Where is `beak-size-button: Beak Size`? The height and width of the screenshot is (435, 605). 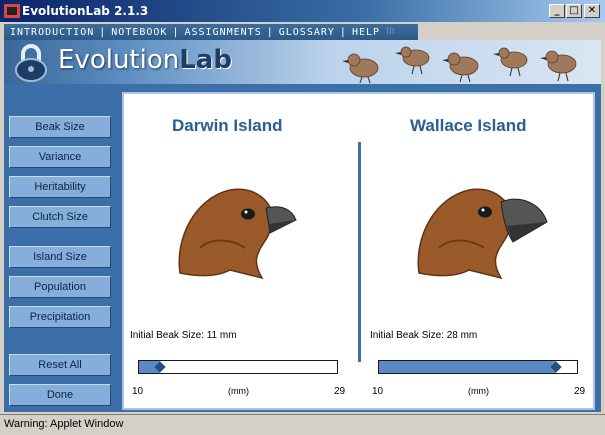 beak-size-button: Beak Size is located at coordinates (60, 127).